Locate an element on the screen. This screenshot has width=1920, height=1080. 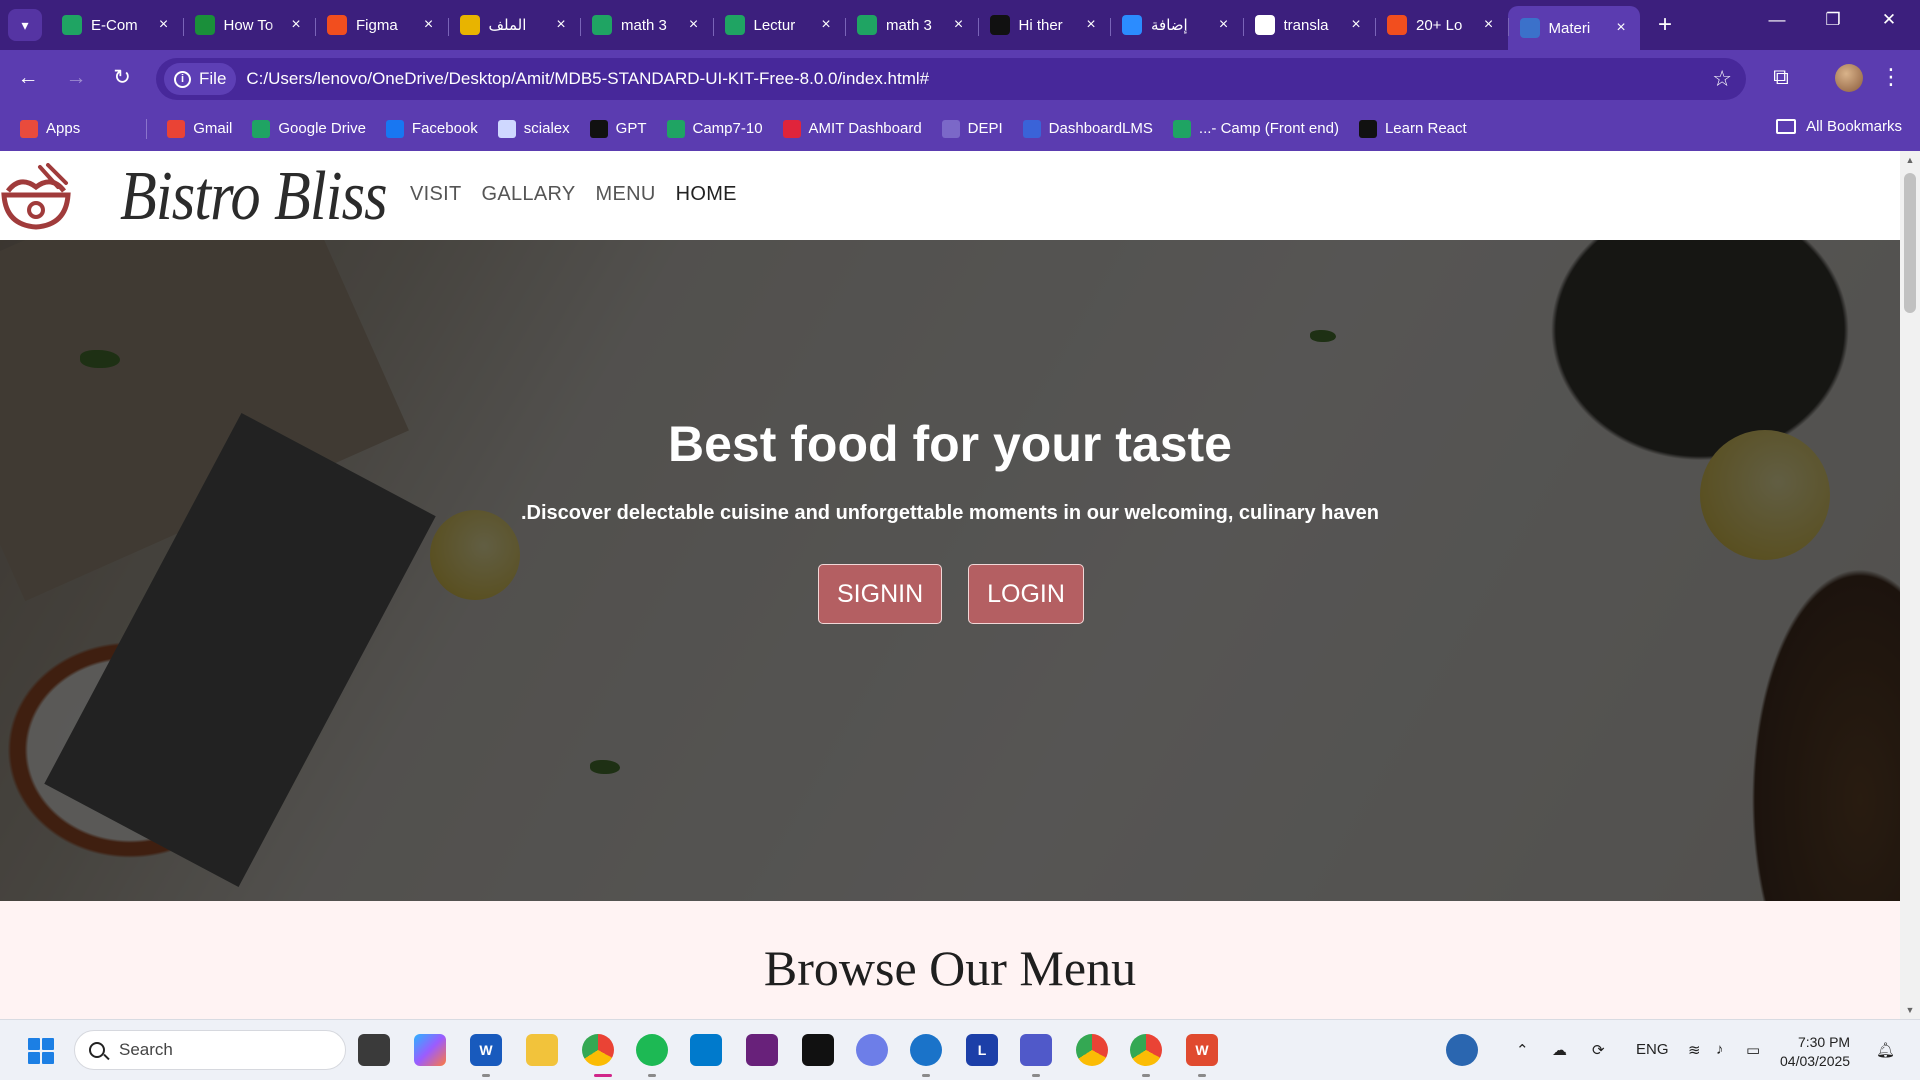
bookmark-item: Apps is located at coordinates (50, 128).